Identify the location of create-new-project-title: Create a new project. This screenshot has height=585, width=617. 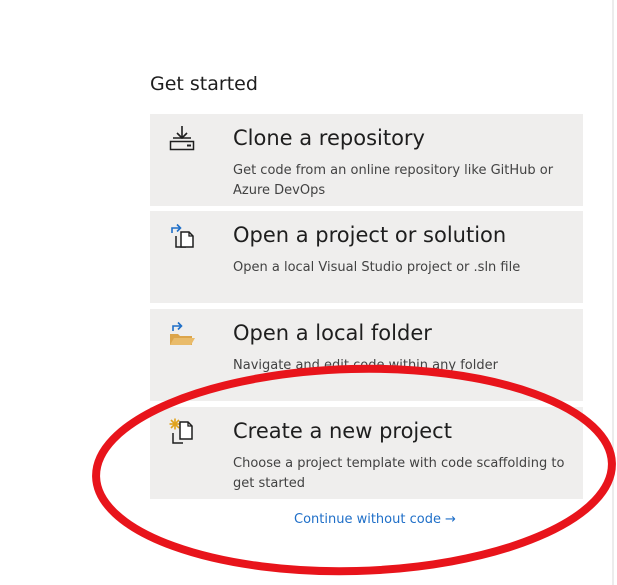
(342, 431).